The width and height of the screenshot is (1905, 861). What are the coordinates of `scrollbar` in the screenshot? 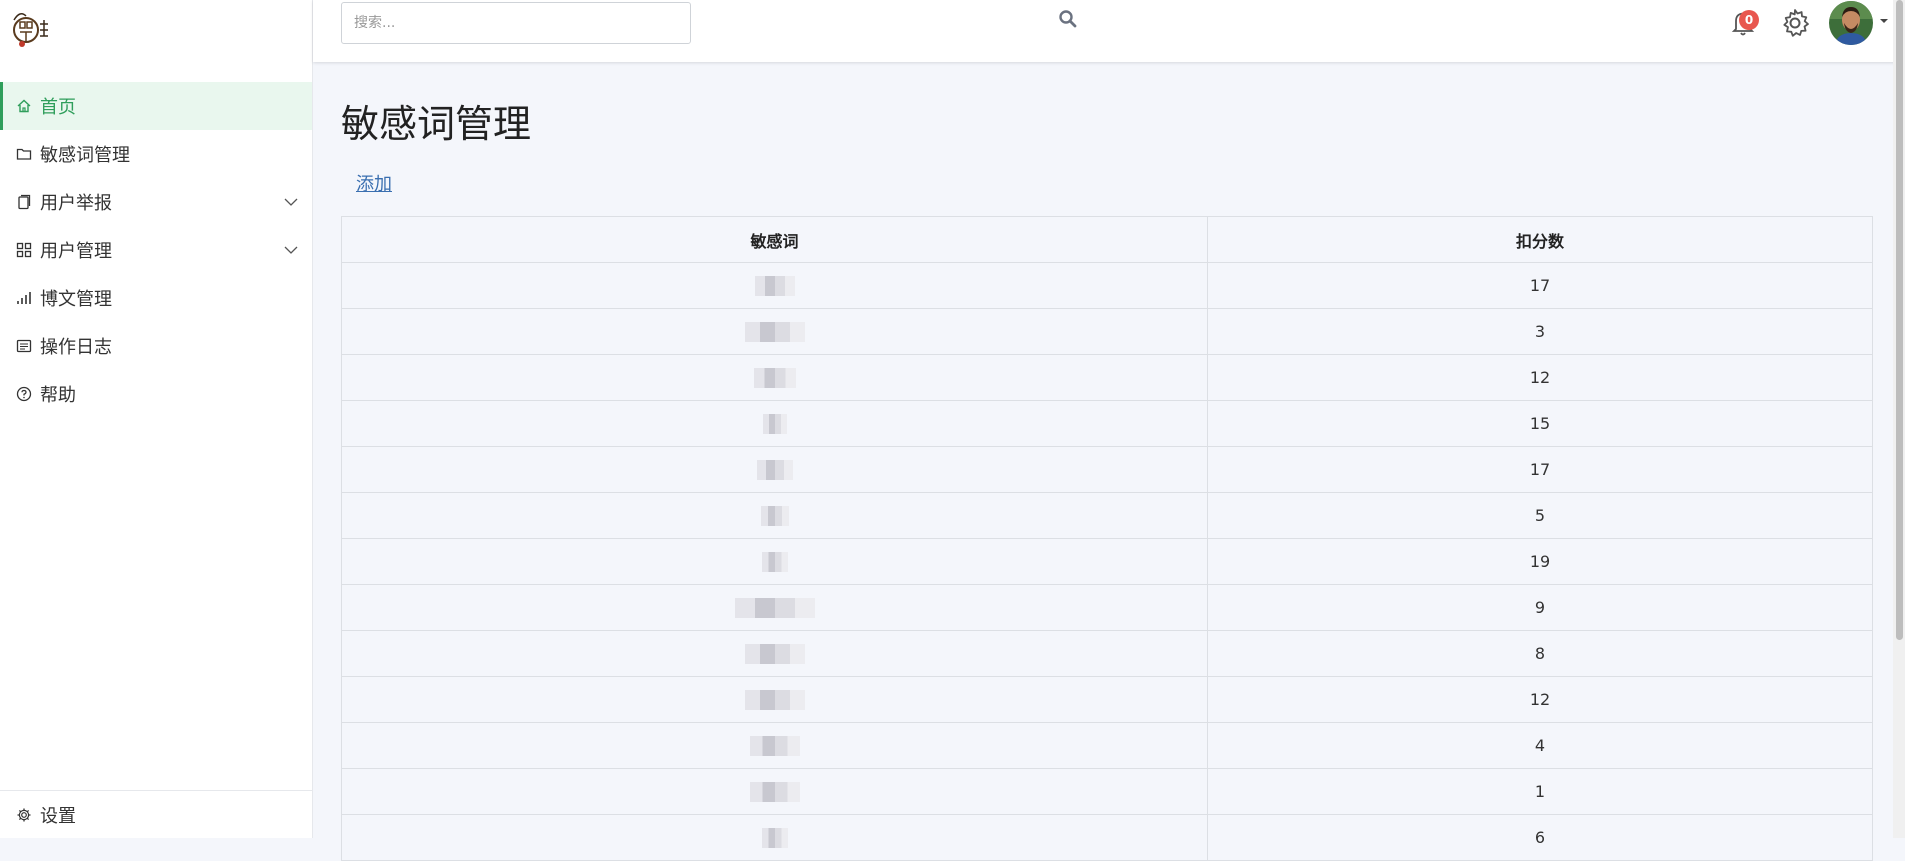 It's located at (1899, 419).